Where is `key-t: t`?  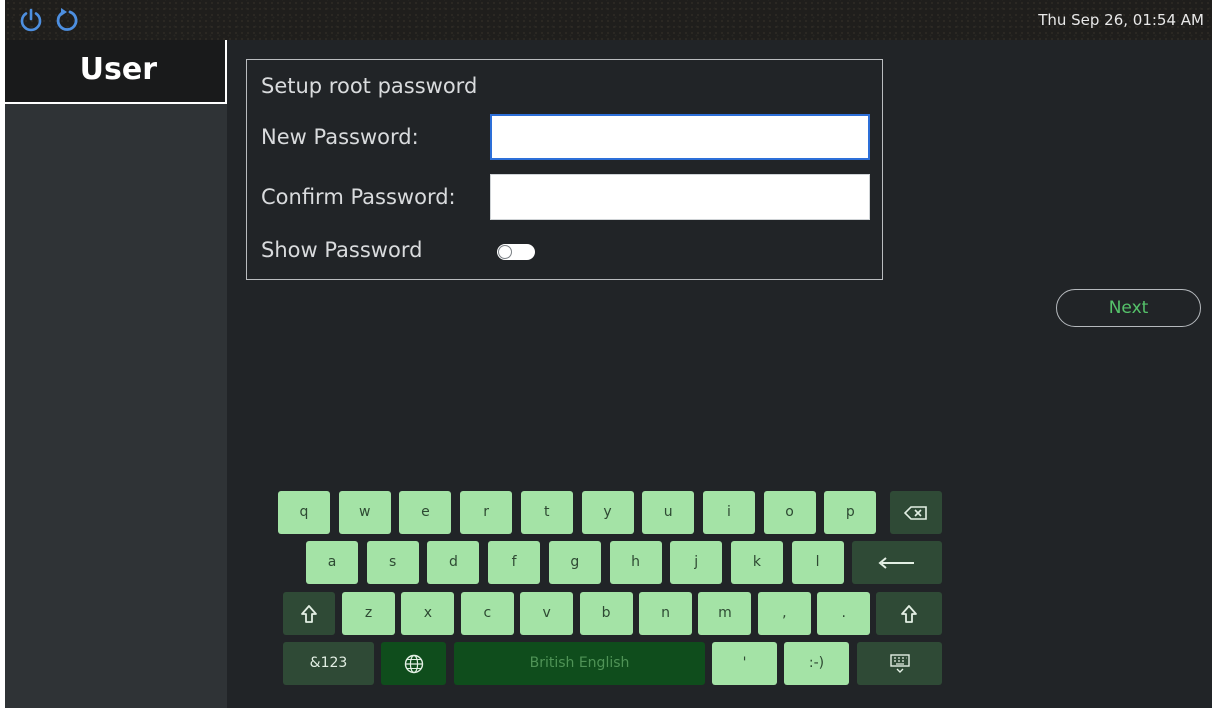 key-t: t is located at coordinates (546, 512).